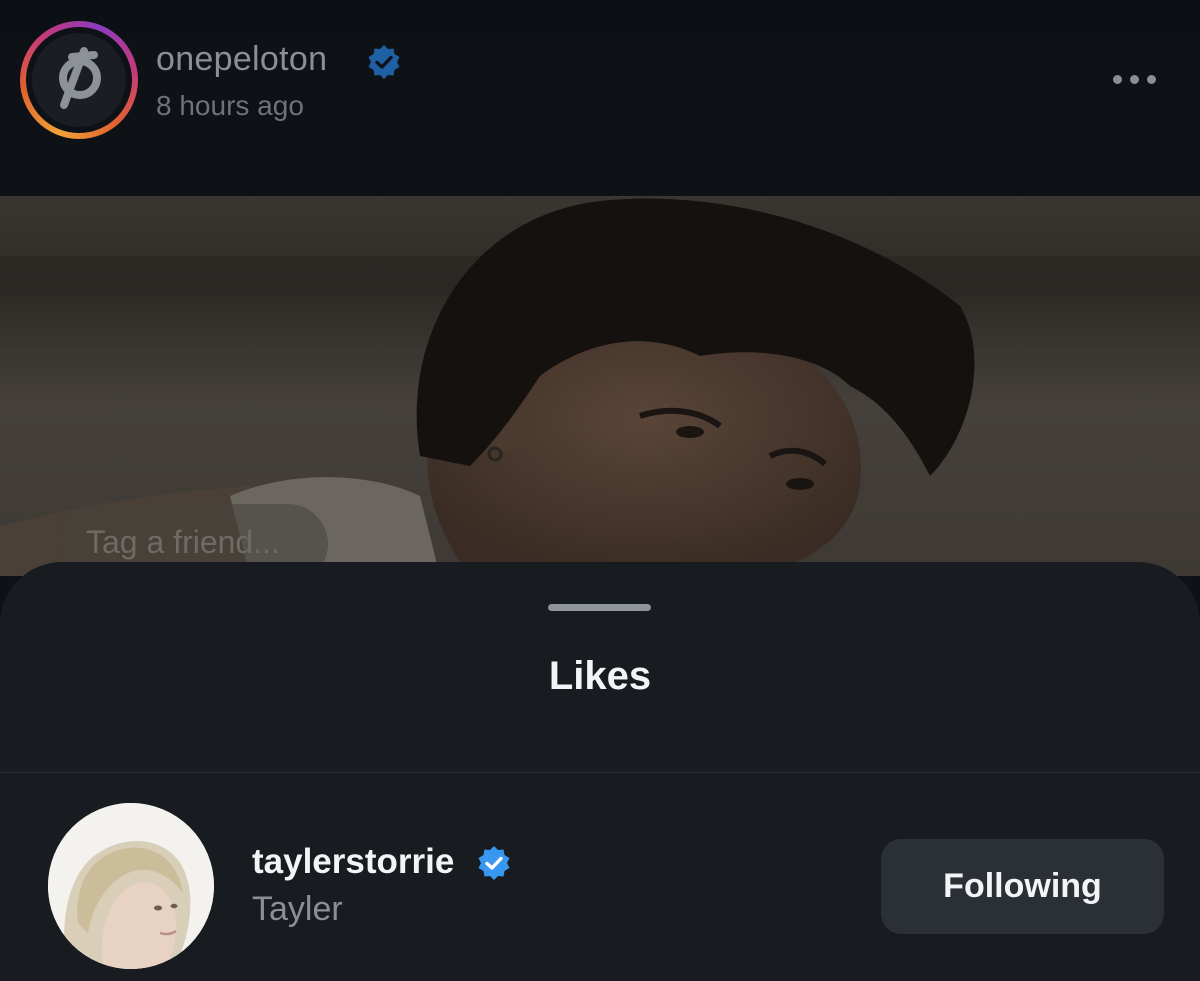 The height and width of the screenshot is (981, 1200). I want to click on following-button: Following, so click(1022, 886).